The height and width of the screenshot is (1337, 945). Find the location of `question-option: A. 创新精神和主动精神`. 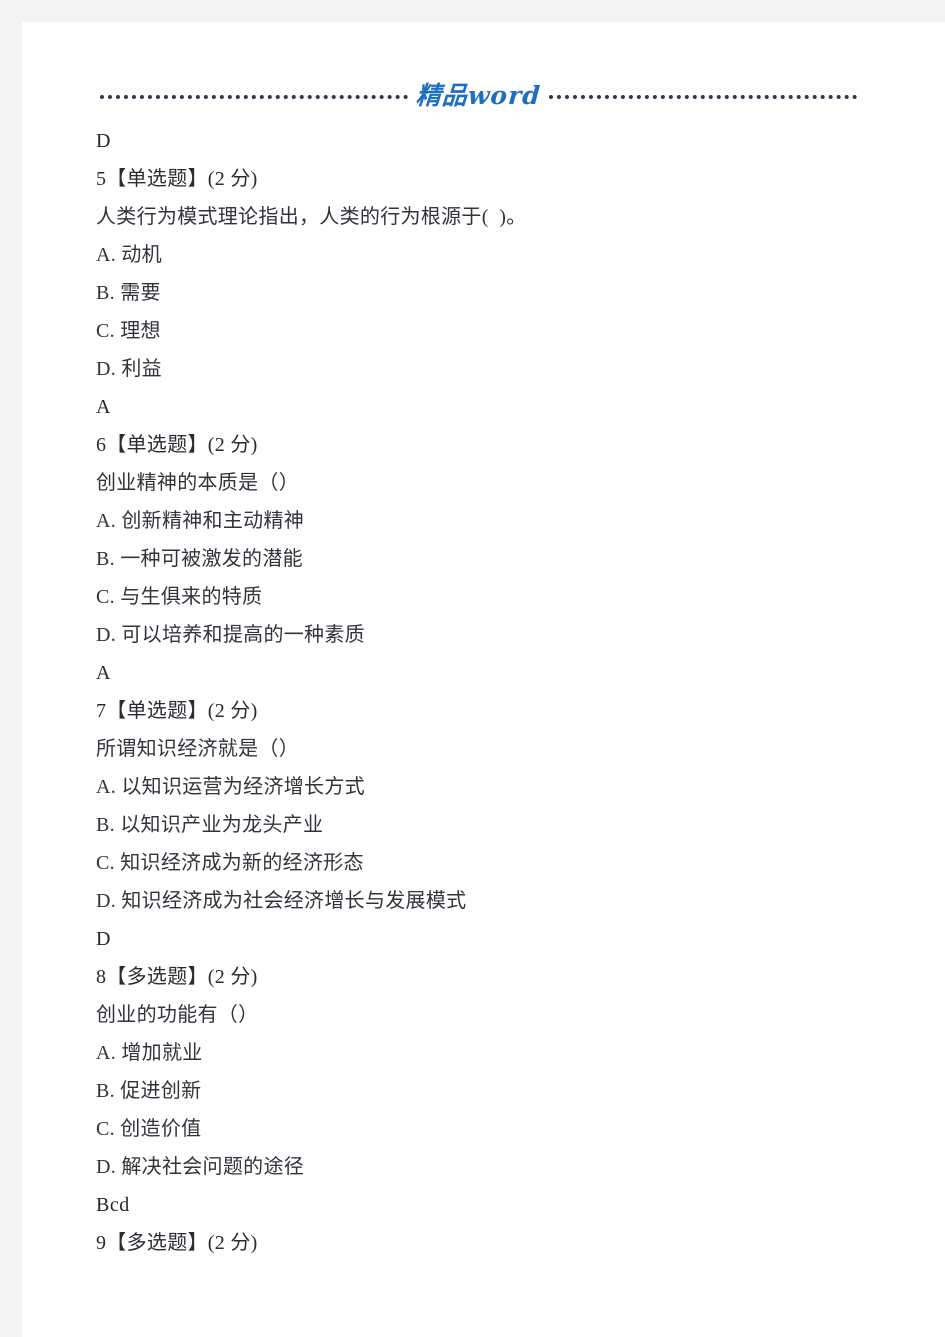

question-option: A. 创新精神和主动精神 is located at coordinates (200, 521).